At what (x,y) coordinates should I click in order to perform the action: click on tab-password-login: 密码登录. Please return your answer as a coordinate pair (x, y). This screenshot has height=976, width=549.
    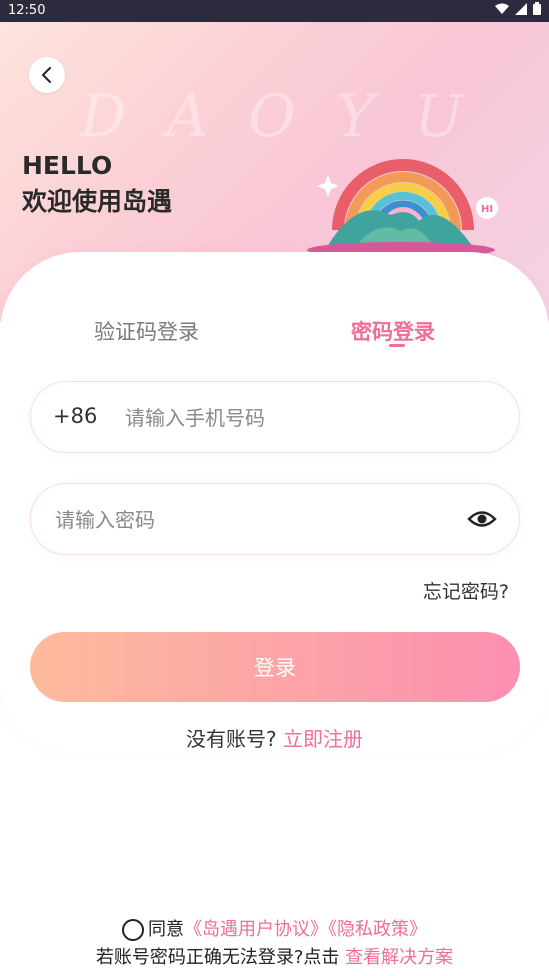
    Looking at the image, I should click on (393, 331).